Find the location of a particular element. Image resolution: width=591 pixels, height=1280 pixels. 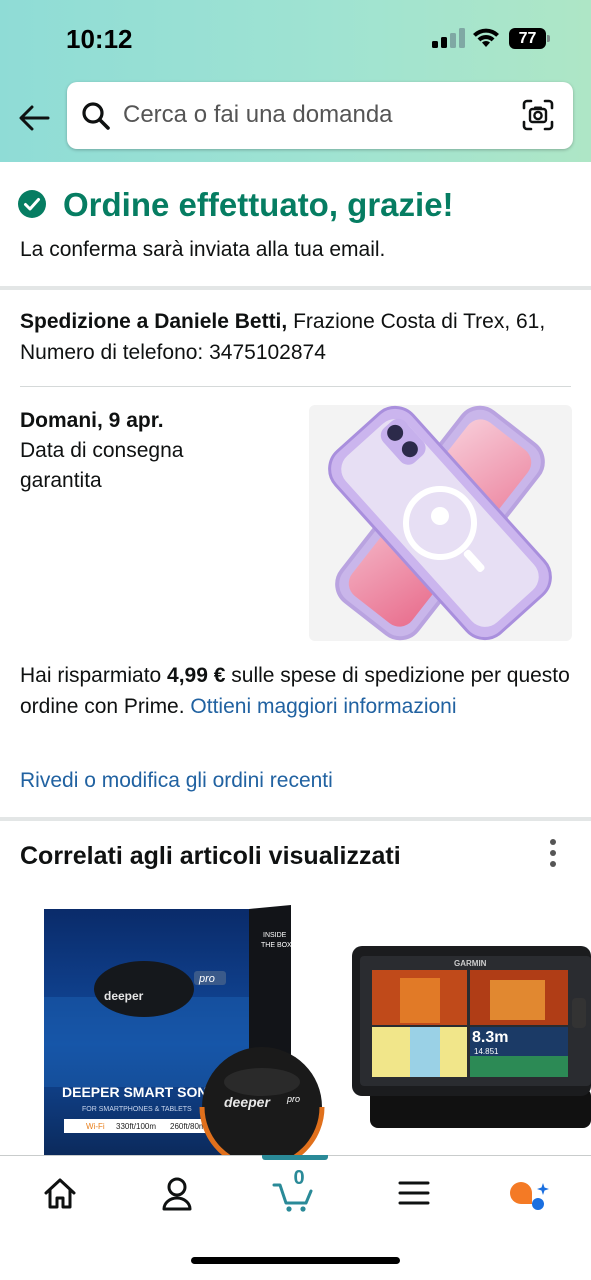

review-orders-link: Rivedi o modifica gli ordini recenti is located at coordinates (176, 781).